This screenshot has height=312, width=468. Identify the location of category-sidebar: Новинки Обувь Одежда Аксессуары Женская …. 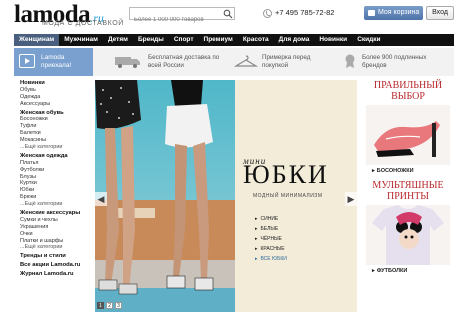
(53, 196).